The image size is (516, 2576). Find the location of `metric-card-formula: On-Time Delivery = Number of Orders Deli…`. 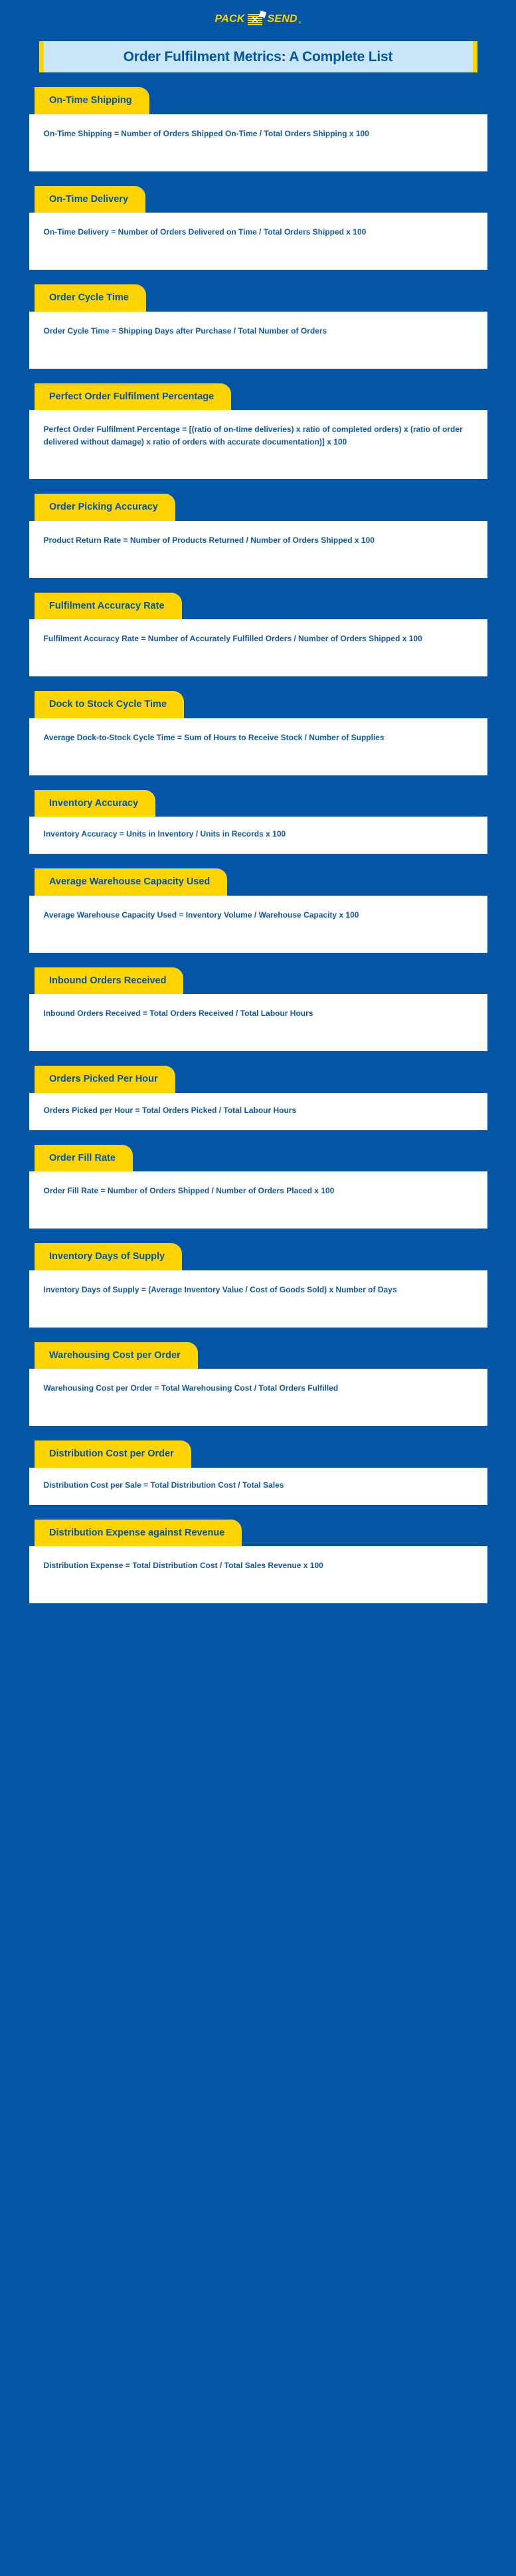

metric-card-formula: On-Time Delivery = Number of Orders Deli… is located at coordinates (258, 242).